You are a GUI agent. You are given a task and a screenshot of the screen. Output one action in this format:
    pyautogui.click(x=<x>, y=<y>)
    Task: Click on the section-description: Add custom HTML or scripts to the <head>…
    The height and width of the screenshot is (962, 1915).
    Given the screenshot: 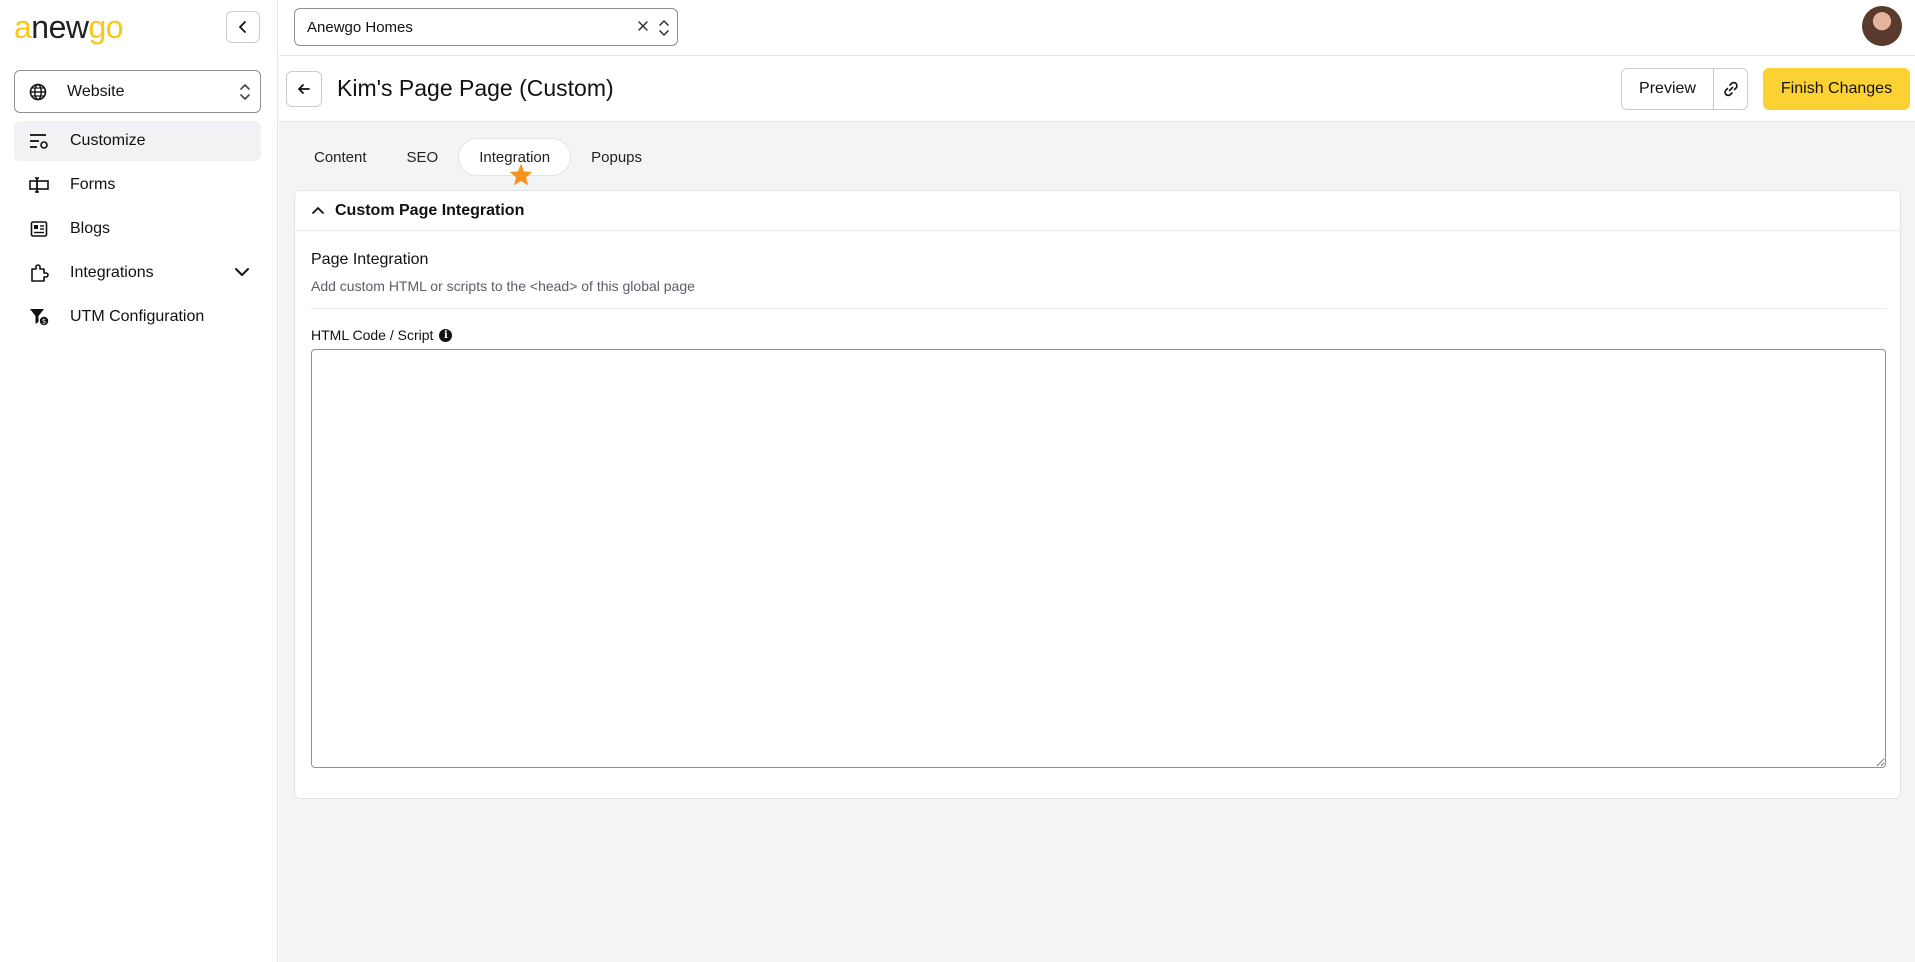 What is the action you would take?
    pyautogui.click(x=503, y=286)
    